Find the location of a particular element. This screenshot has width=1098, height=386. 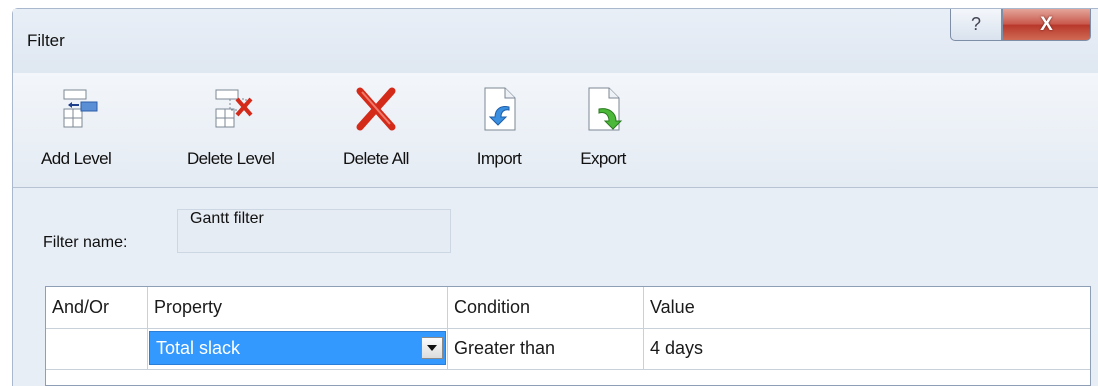

export-label: Export is located at coordinates (603, 158).